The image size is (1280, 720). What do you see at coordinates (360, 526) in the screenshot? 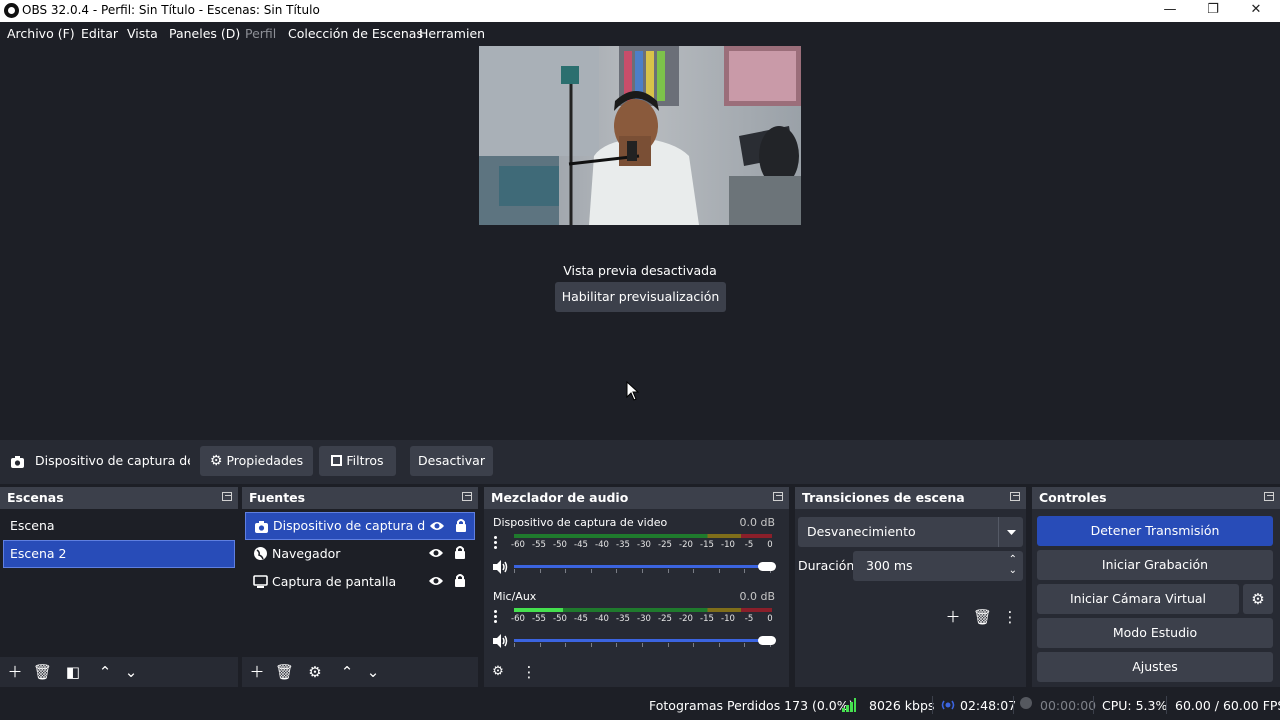
I see `source-item-capture: Dispositivo de captura de v` at bounding box center [360, 526].